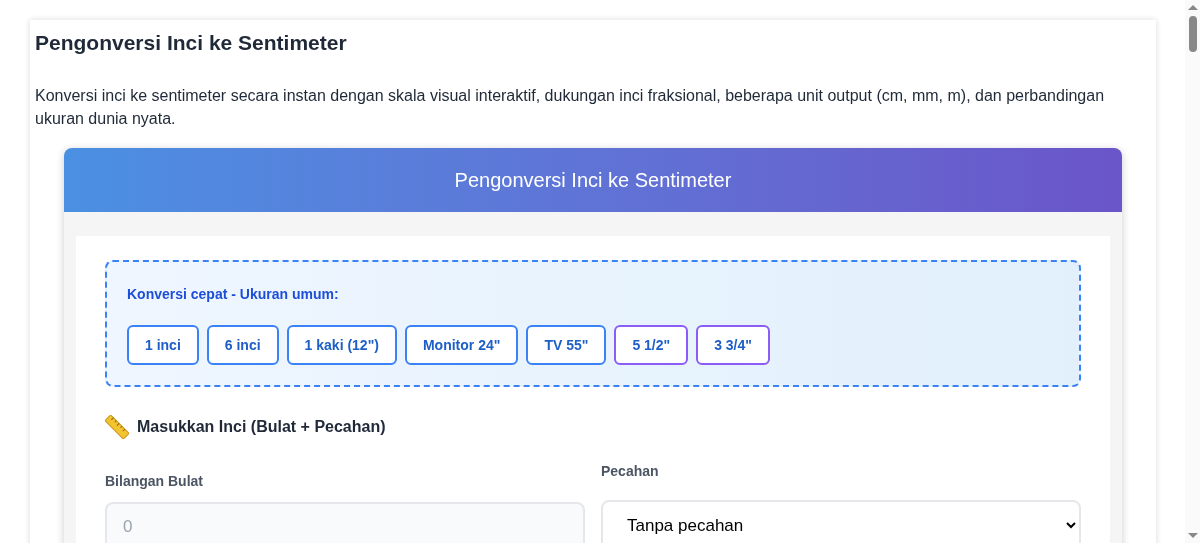 The image size is (1200, 543). What do you see at coordinates (191, 43) in the screenshot?
I see `page-title: Pengonversi Inci ke Sentimeter` at bounding box center [191, 43].